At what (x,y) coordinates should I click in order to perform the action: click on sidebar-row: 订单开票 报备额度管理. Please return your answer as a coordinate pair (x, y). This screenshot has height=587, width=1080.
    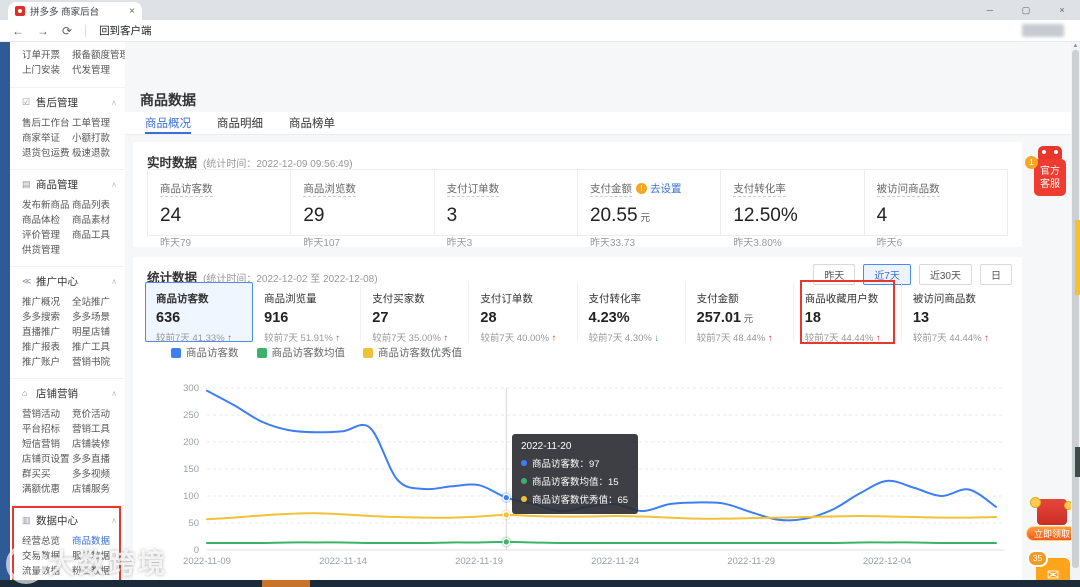
    Looking at the image, I should click on (67, 53).